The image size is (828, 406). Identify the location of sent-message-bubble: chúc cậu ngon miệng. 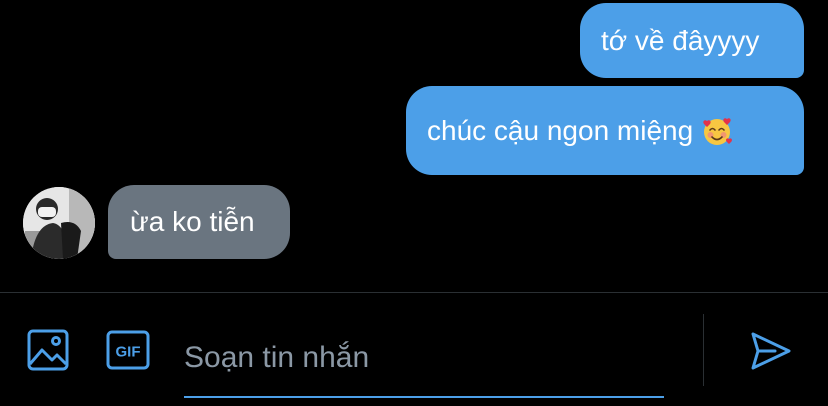
(605, 130).